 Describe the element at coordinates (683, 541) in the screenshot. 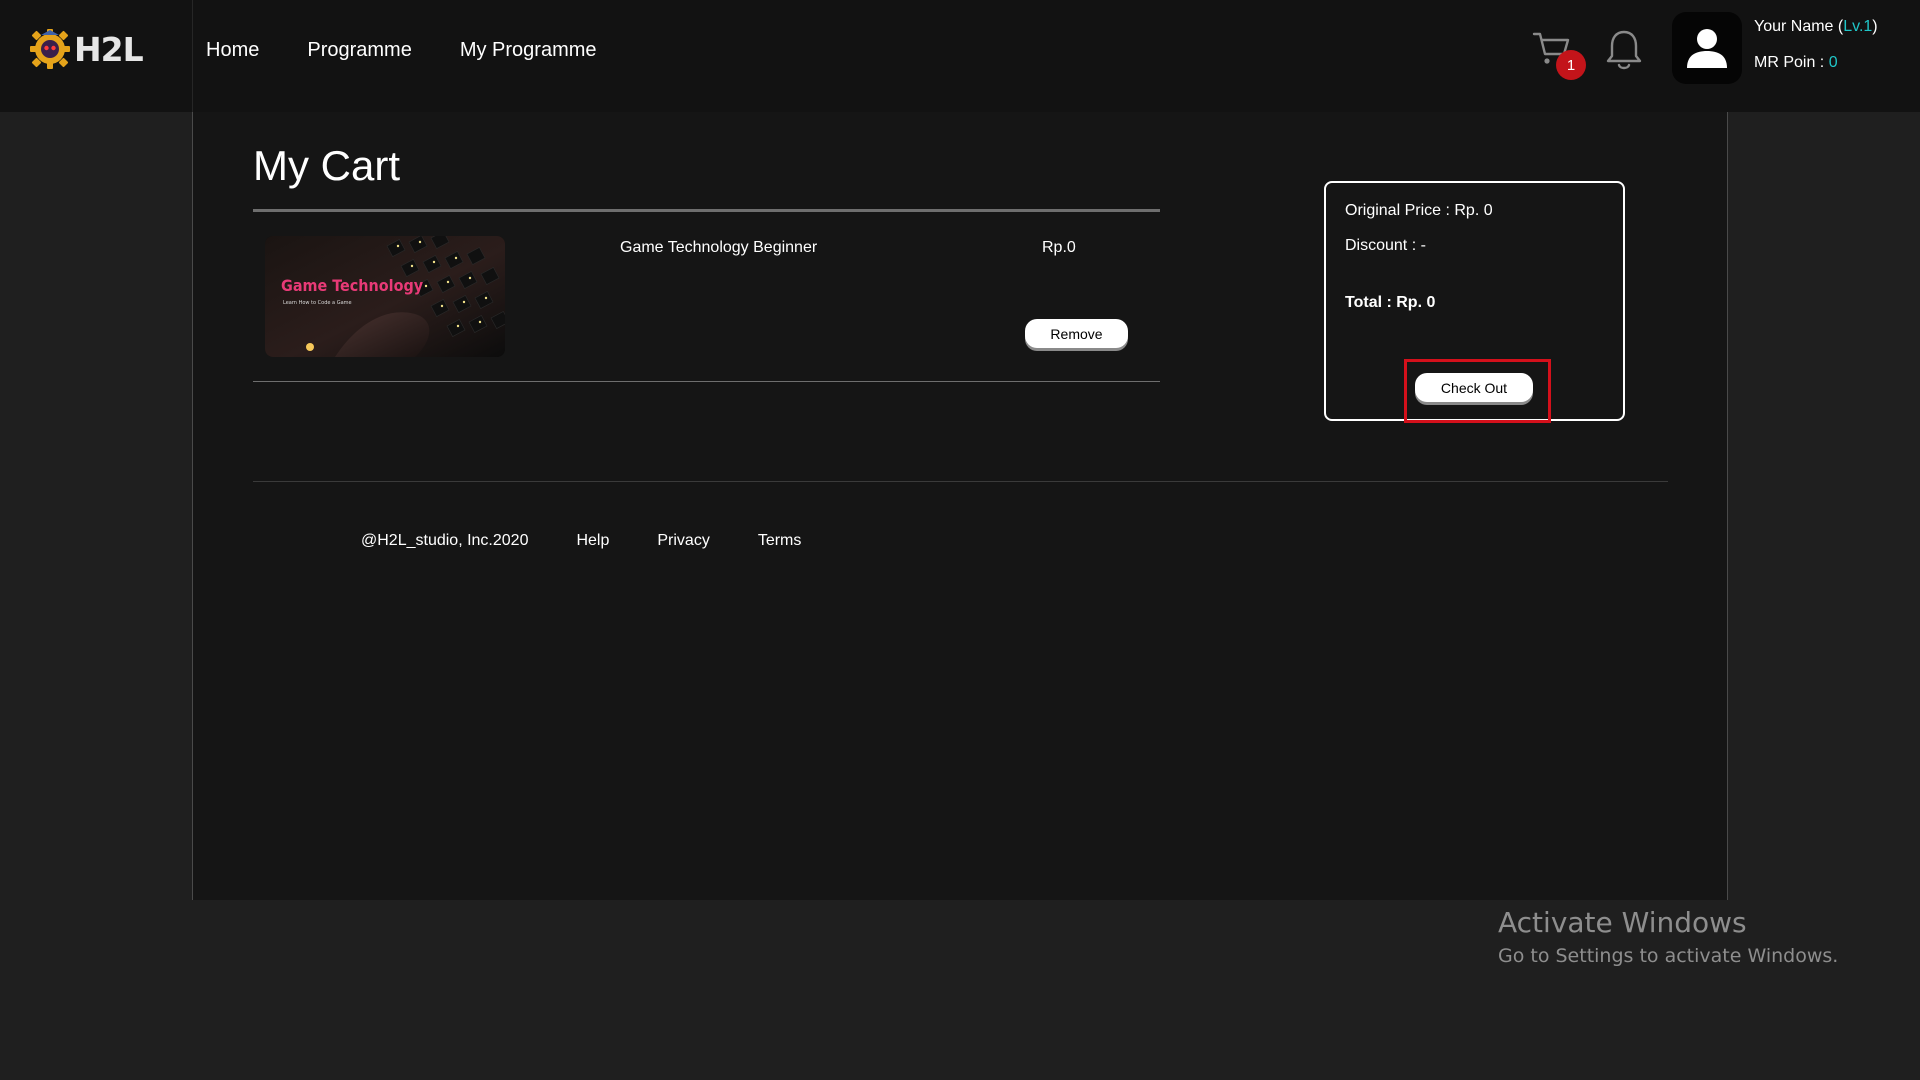

I see `footer-privacy-link: Privacy` at that location.